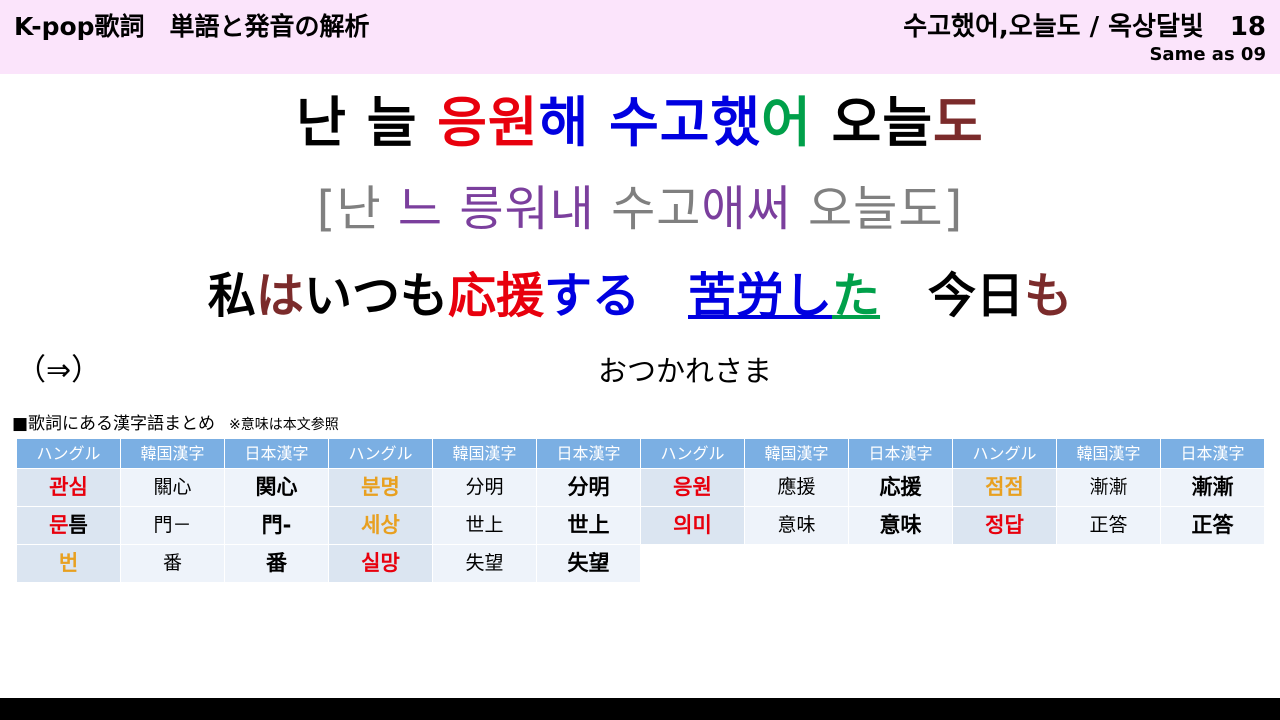 The image size is (1280, 720). I want to click on pronunciation-run-3: 릉워내, so click(527, 209).